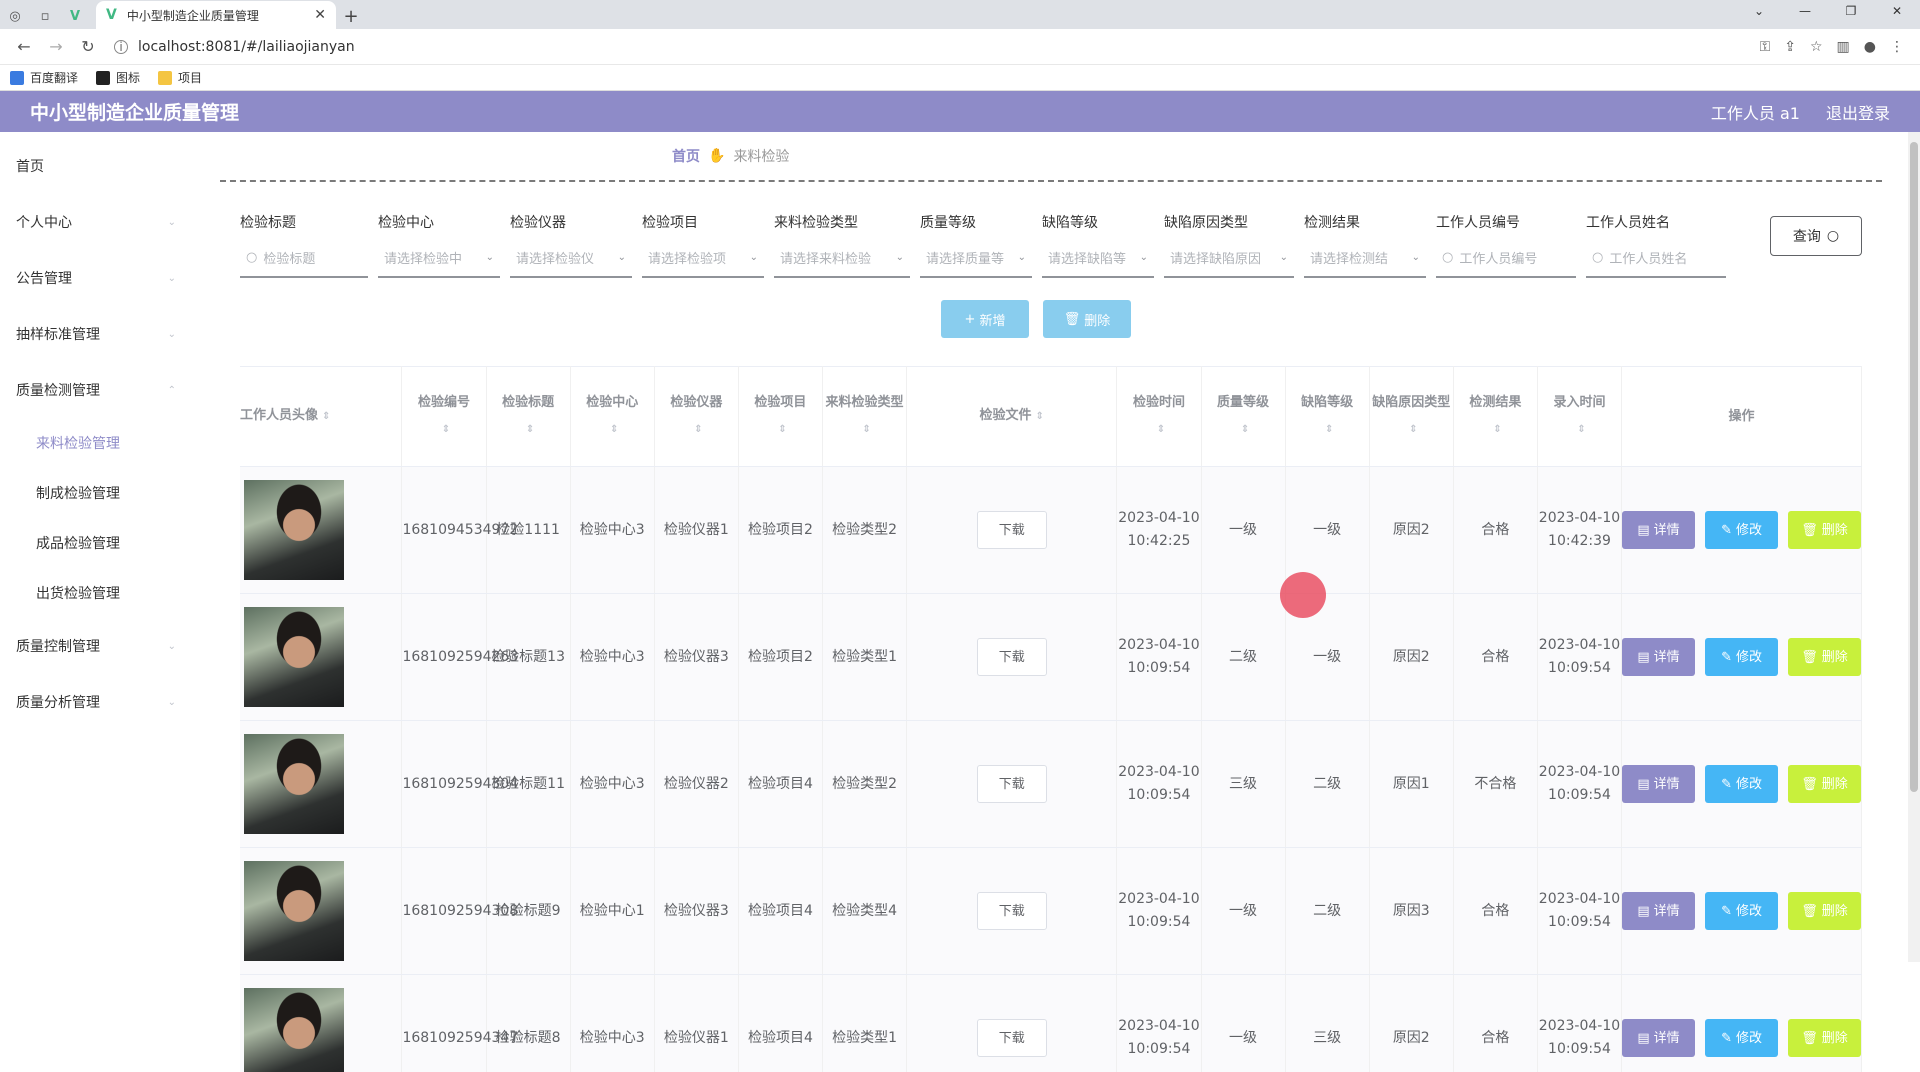  Describe the element at coordinates (439, 258) in the screenshot. I see `center-select: 请选择检验中 ⌄` at that location.